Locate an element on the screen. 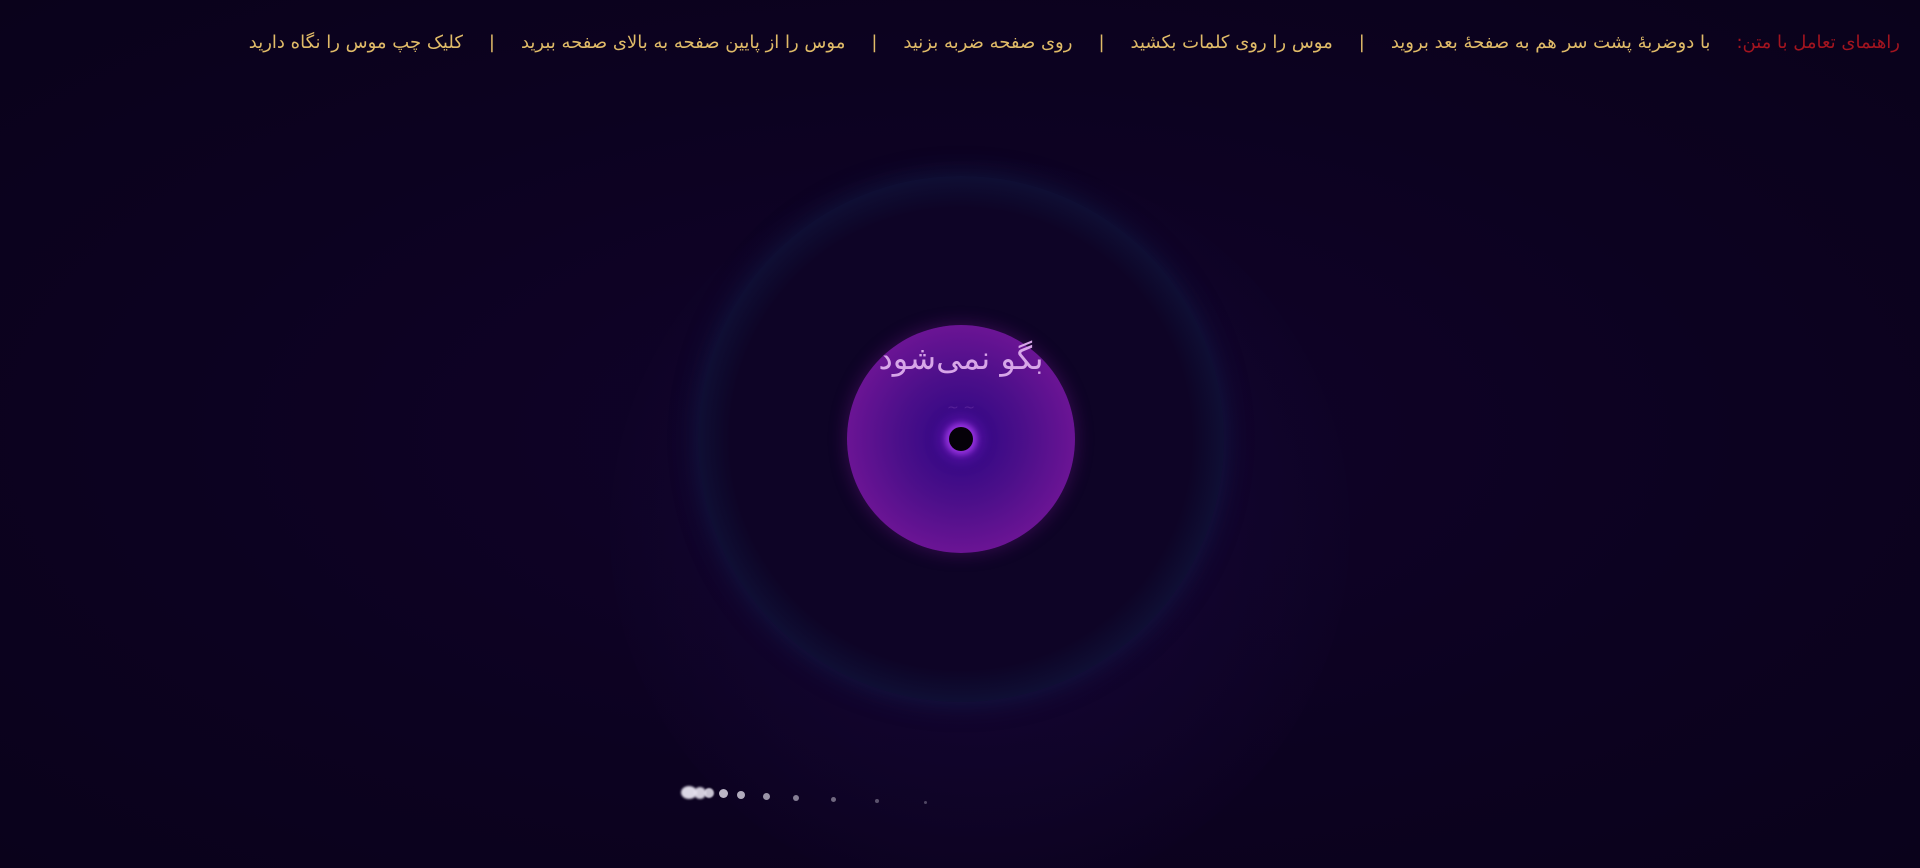  guide-item-double-tap: با دوضربهٔ پشت سر هم به صفحهٔ بعد بروید is located at coordinates (1550, 42).